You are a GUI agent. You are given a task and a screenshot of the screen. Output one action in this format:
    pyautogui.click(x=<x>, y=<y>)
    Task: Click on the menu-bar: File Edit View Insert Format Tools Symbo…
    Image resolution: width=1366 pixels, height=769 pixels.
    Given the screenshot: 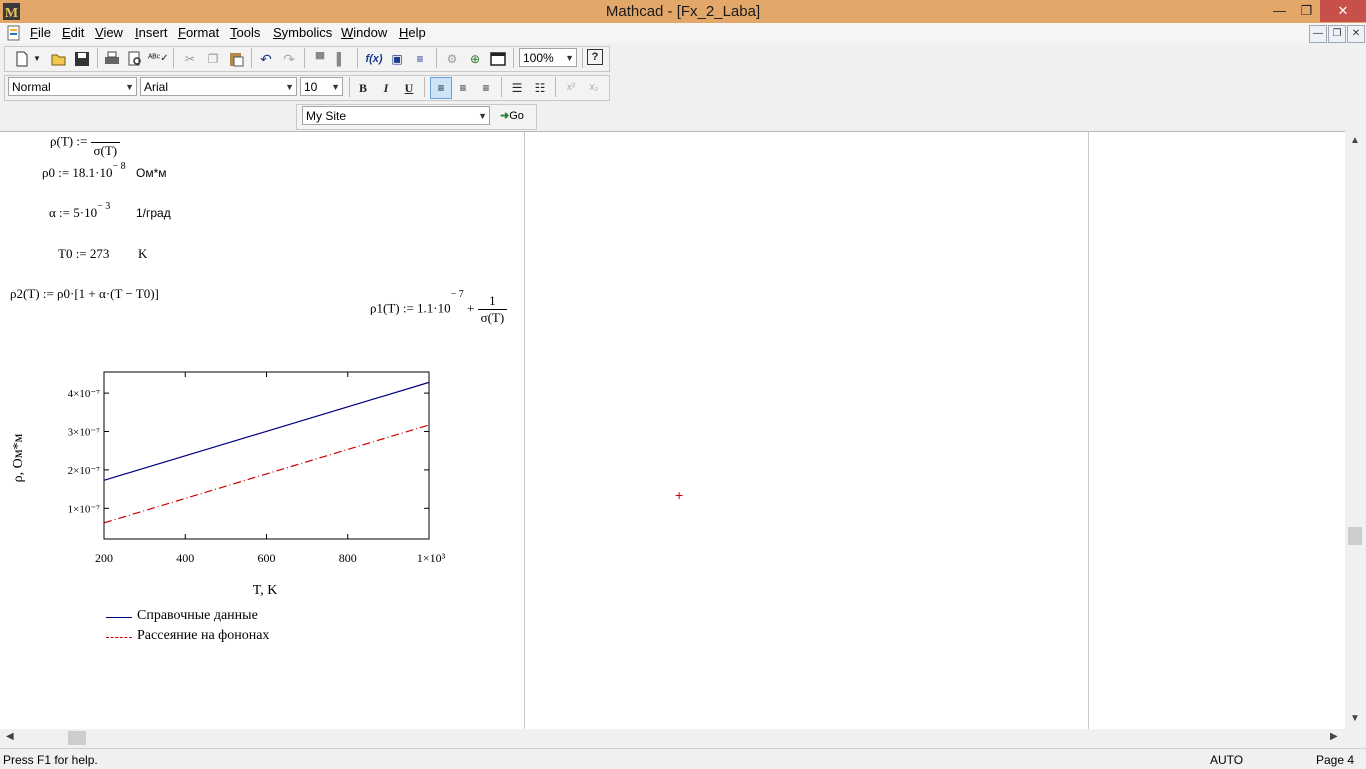 What is the action you would take?
    pyautogui.click(x=683, y=33)
    